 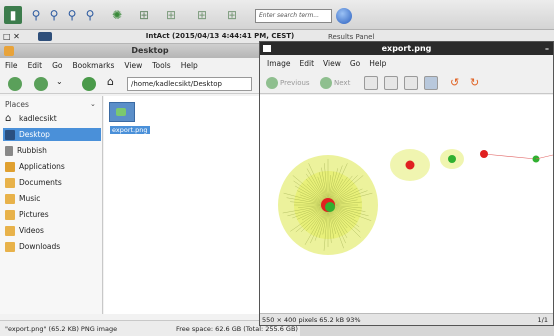 What do you see at coordinates (42, 166) in the screenshot?
I see `place-label: Applications` at bounding box center [42, 166].